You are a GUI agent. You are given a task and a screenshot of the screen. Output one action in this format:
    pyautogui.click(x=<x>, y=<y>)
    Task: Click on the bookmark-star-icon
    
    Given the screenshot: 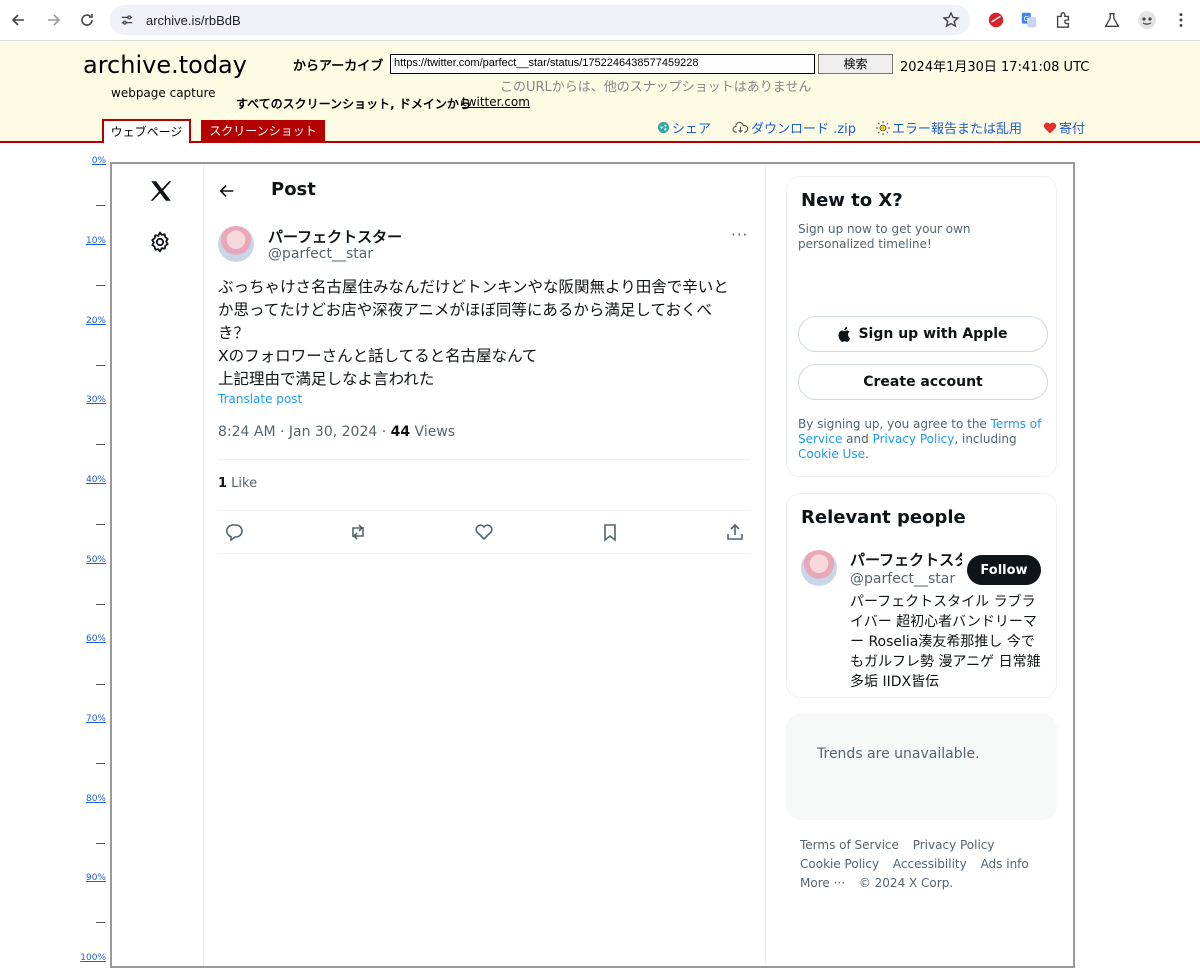 What is the action you would take?
    pyautogui.click(x=951, y=20)
    